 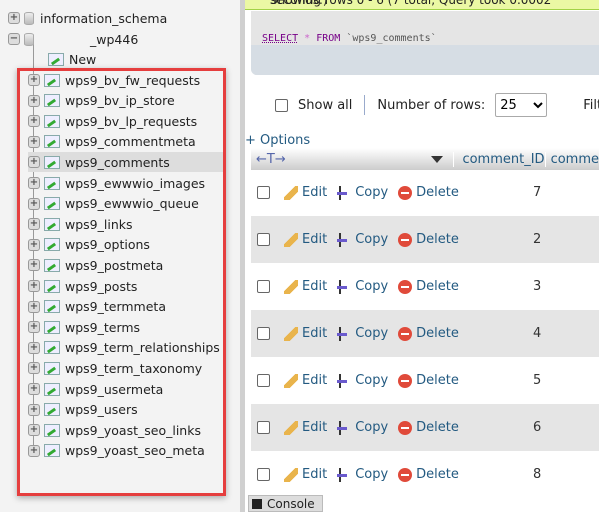 What do you see at coordinates (104, 18) in the screenshot?
I see `db-name: information_schema` at bounding box center [104, 18].